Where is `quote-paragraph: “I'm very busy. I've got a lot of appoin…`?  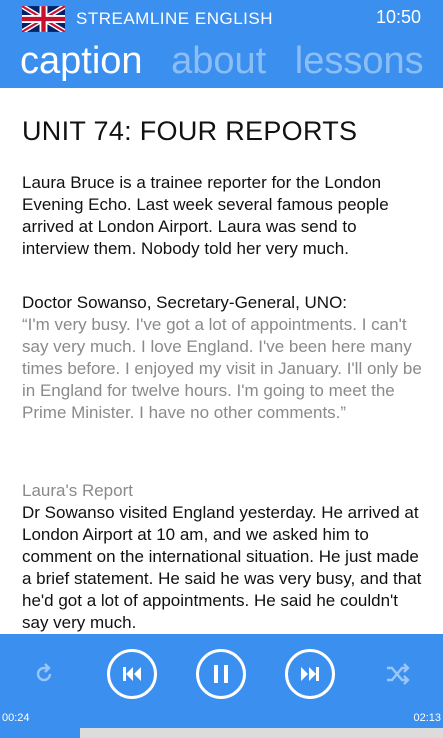 quote-paragraph: “I'm very busy. I've got a lot of appoin… is located at coordinates (222, 368).